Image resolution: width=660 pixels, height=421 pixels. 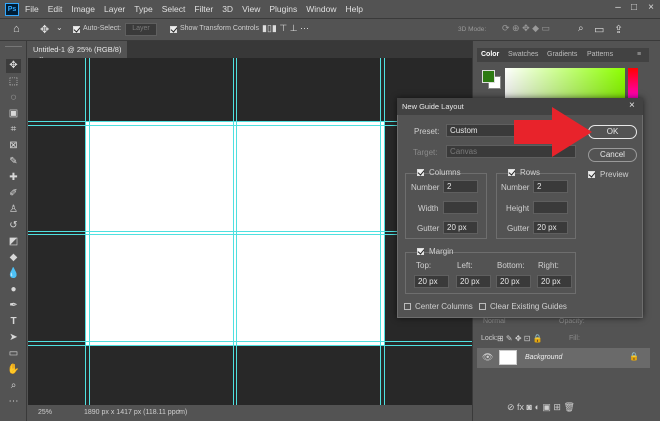 What do you see at coordinates (179, 411) in the screenshot?
I see `status-arrow-icon: ›` at bounding box center [179, 411].